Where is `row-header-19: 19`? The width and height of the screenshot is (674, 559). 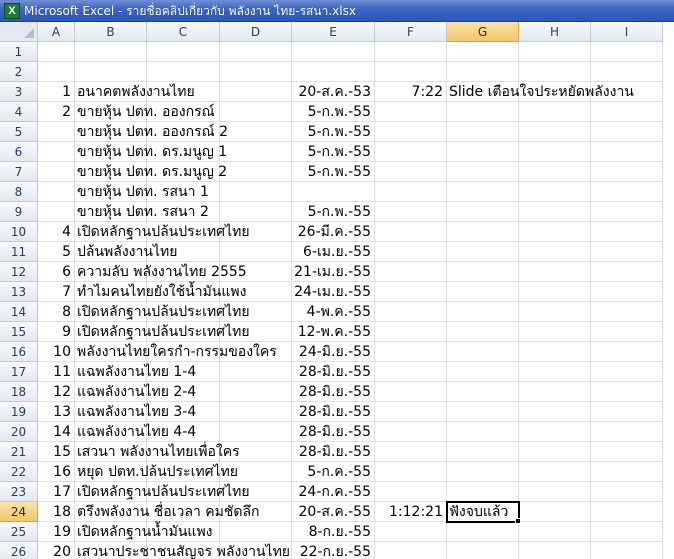
row-header-19: 19 is located at coordinates (19, 412).